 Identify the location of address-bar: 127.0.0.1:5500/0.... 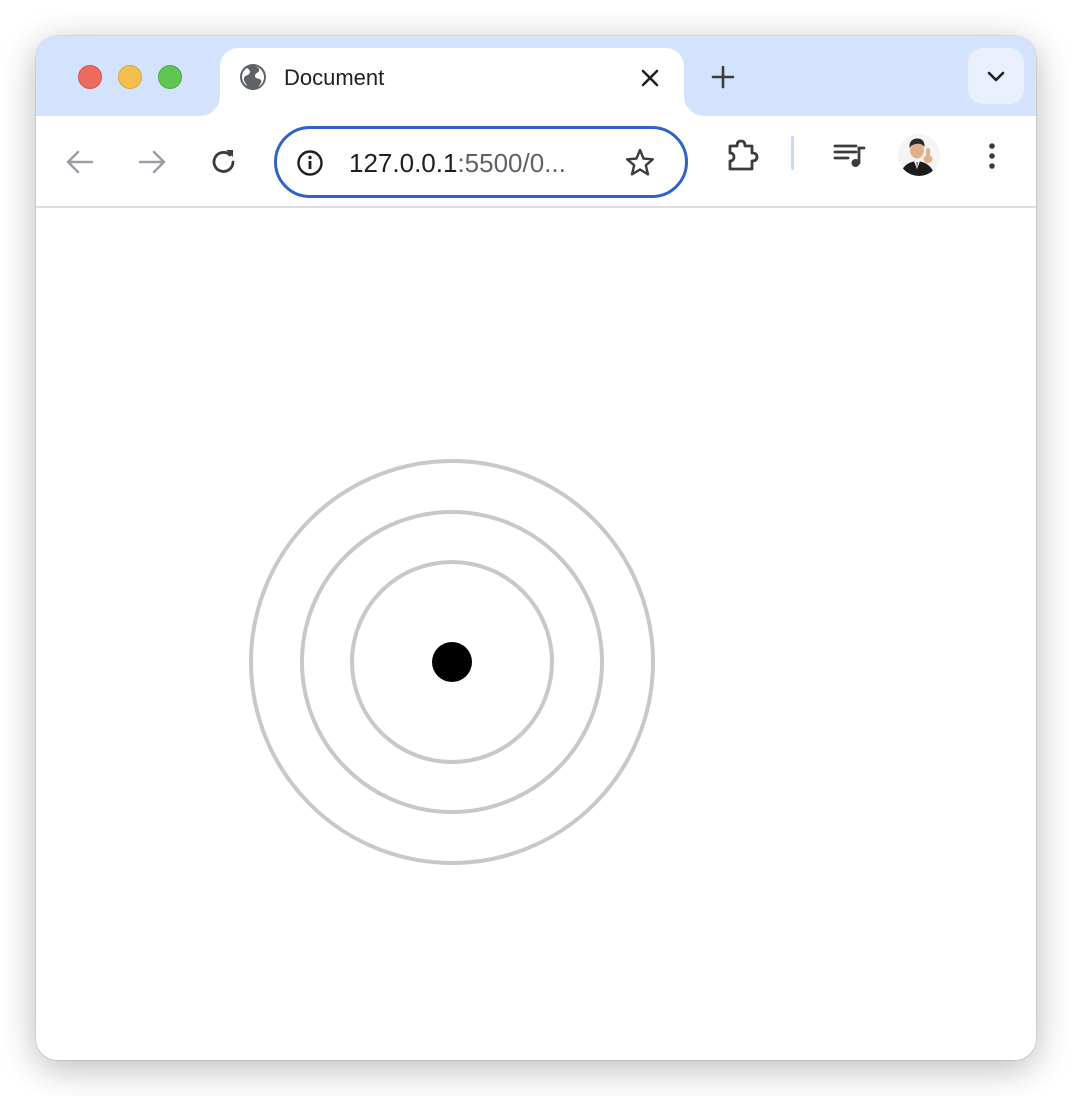
(481, 162).